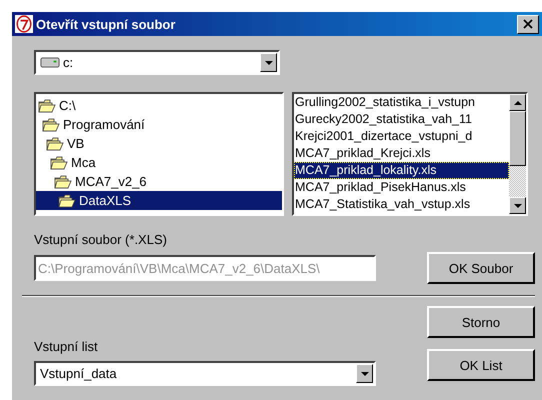 Image resolution: width=542 pixels, height=400 pixels. Describe the element at coordinates (401, 204) in the screenshot. I see `file-item: MCA7_Statistika_vah_vstup.xls` at that location.